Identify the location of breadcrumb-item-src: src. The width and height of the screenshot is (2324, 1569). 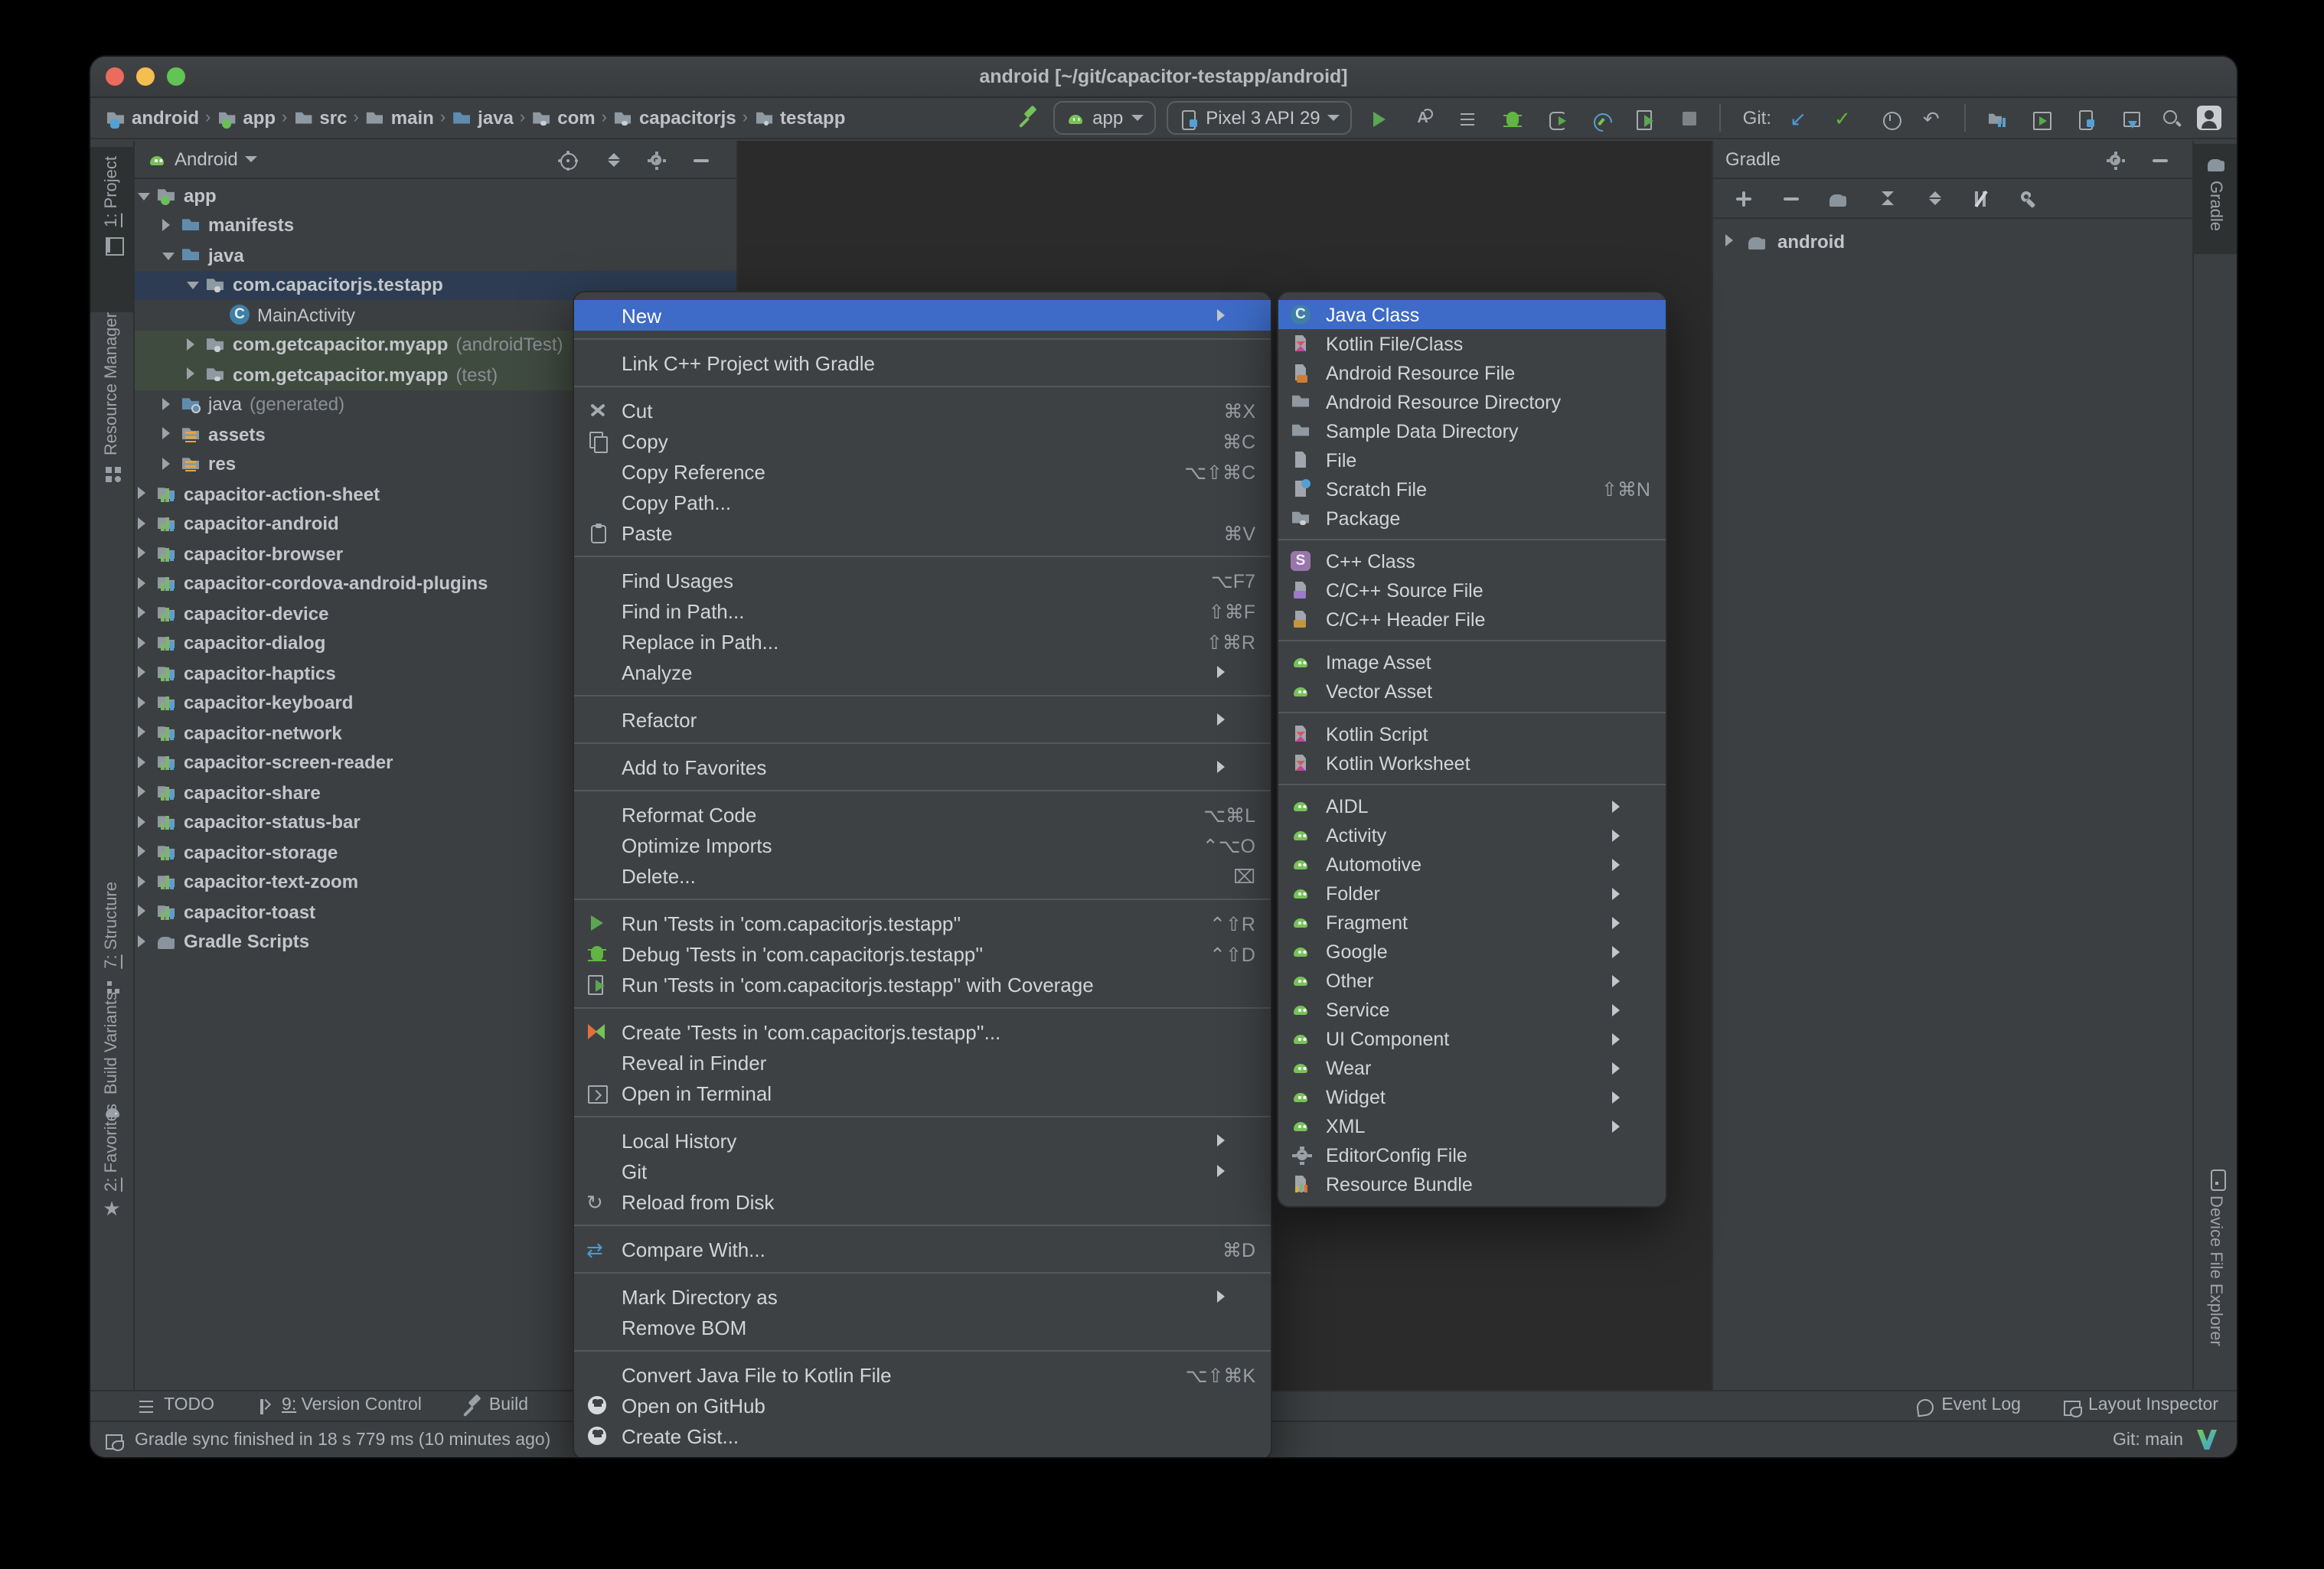
(320, 118).